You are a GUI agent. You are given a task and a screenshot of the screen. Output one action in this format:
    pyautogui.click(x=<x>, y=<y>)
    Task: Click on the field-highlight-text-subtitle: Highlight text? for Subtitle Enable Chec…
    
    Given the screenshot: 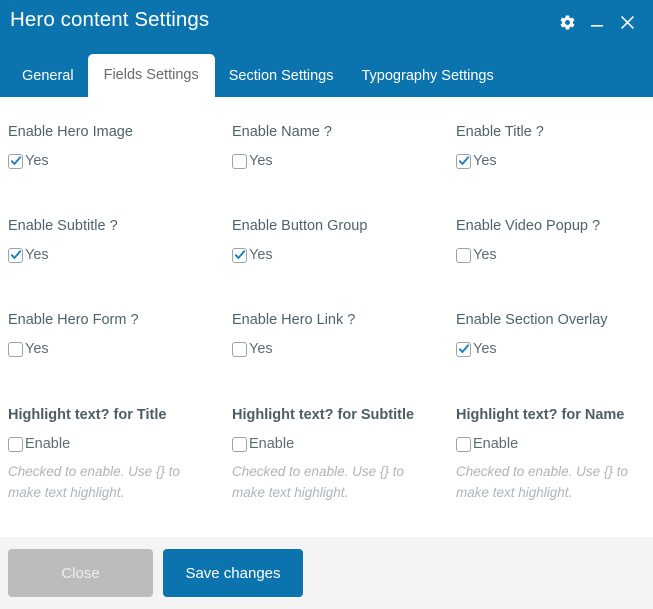 What is the action you would take?
    pyautogui.click(x=344, y=454)
    